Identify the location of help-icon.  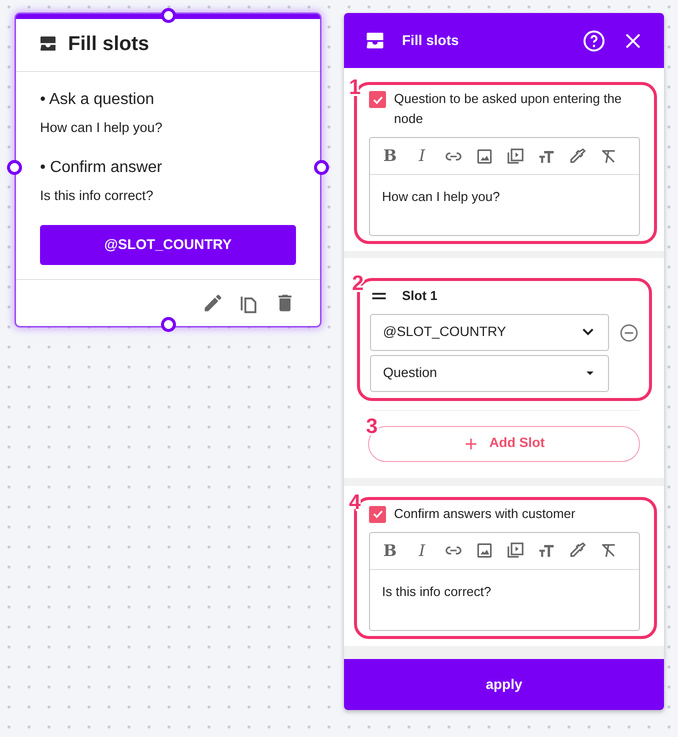
(594, 40).